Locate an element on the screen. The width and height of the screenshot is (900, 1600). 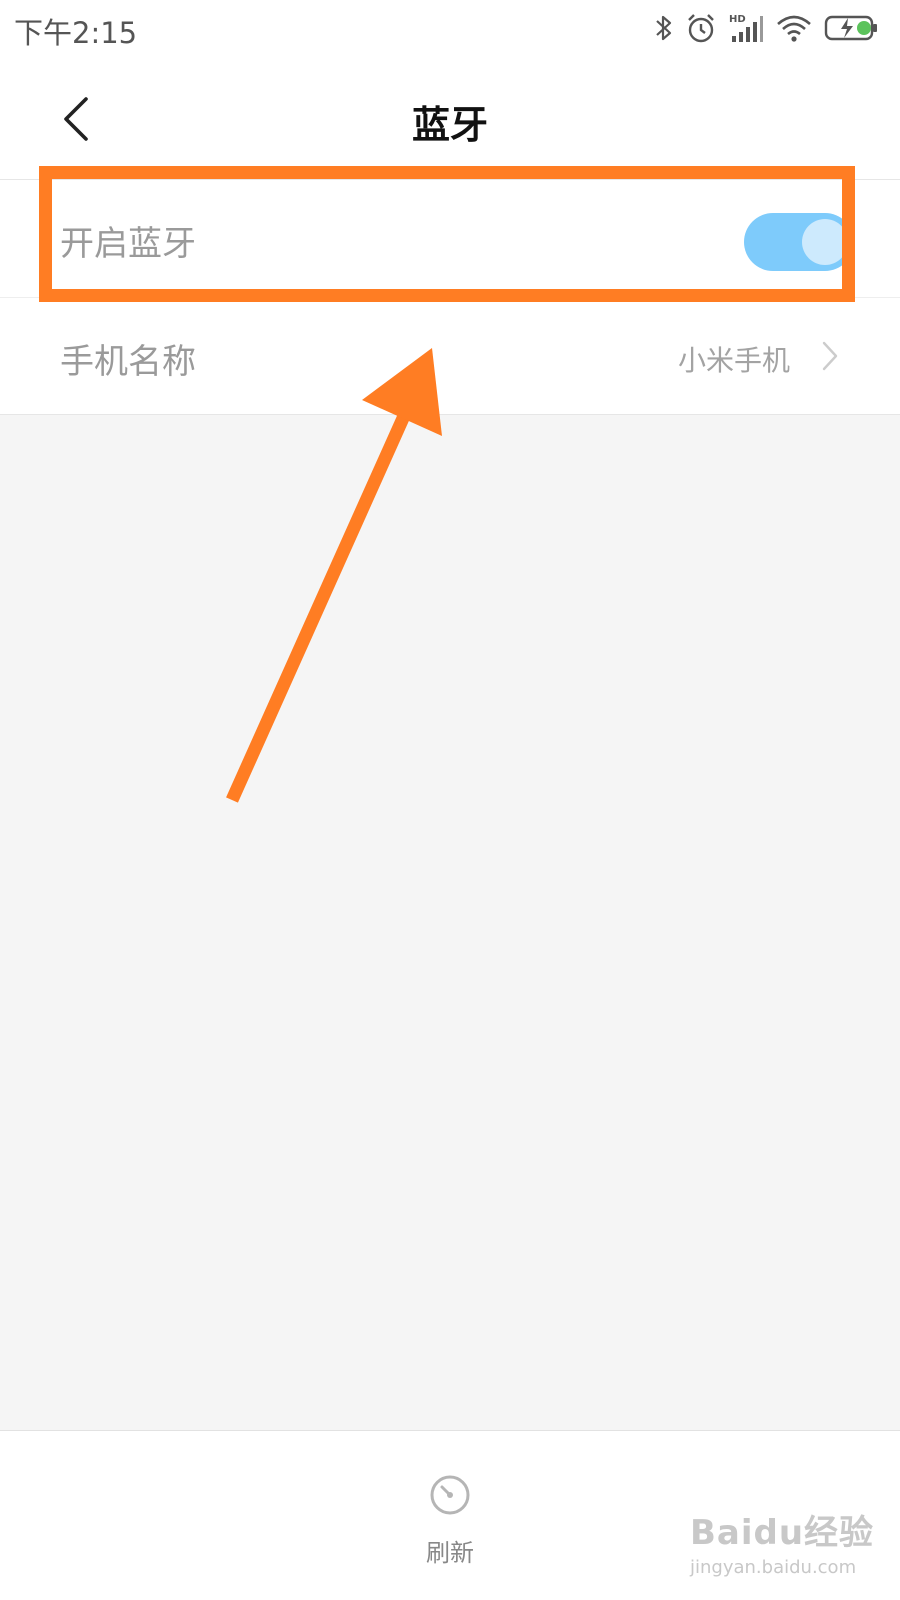
refresh-icon is located at coordinates (450, 1495).